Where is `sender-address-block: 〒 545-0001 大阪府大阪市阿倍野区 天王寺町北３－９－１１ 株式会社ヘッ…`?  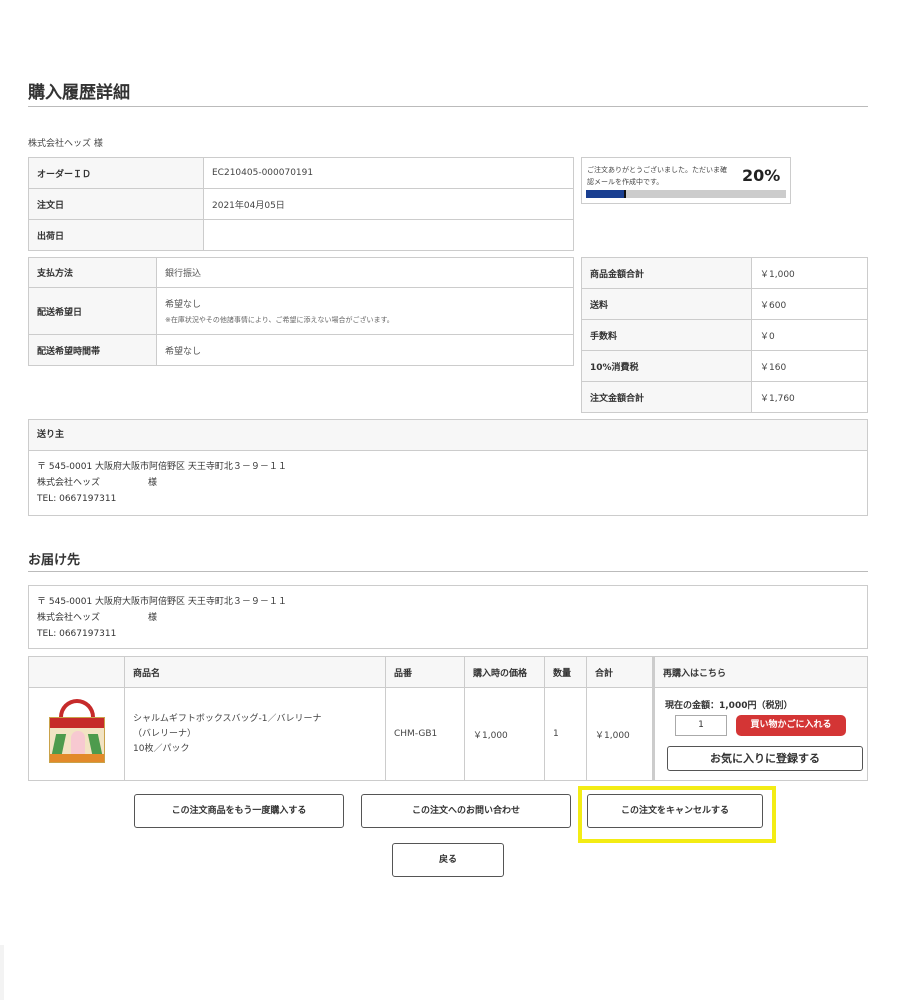 sender-address-block: 〒 545-0001 大阪府大阪市阿倍野区 天王寺町北３－９－１１ 株式会社ヘッ… is located at coordinates (448, 483).